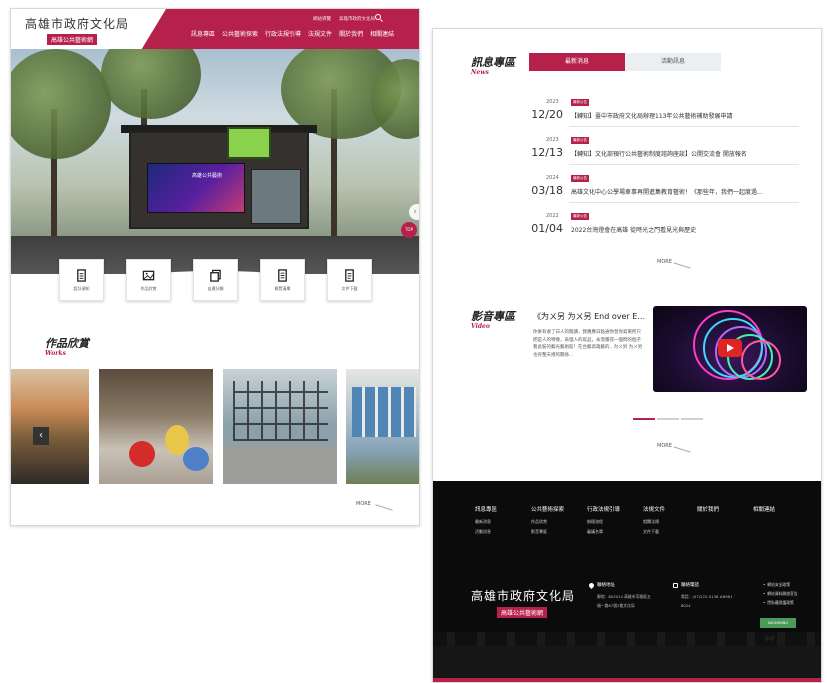 The height and width of the screenshot is (683, 827). What do you see at coordinates (357, 19) in the screenshot?
I see `culture-bureau-link: 高雄市政府文化局` at bounding box center [357, 19].